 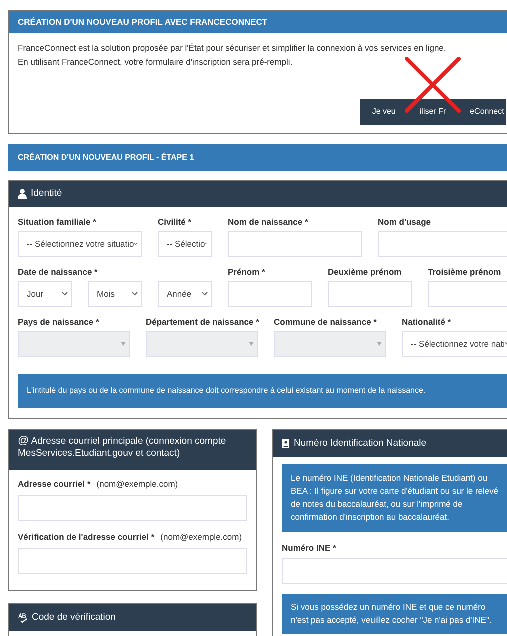 What do you see at coordinates (427, 322) in the screenshot?
I see `field-label: Nationalité *` at bounding box center [427, 322].